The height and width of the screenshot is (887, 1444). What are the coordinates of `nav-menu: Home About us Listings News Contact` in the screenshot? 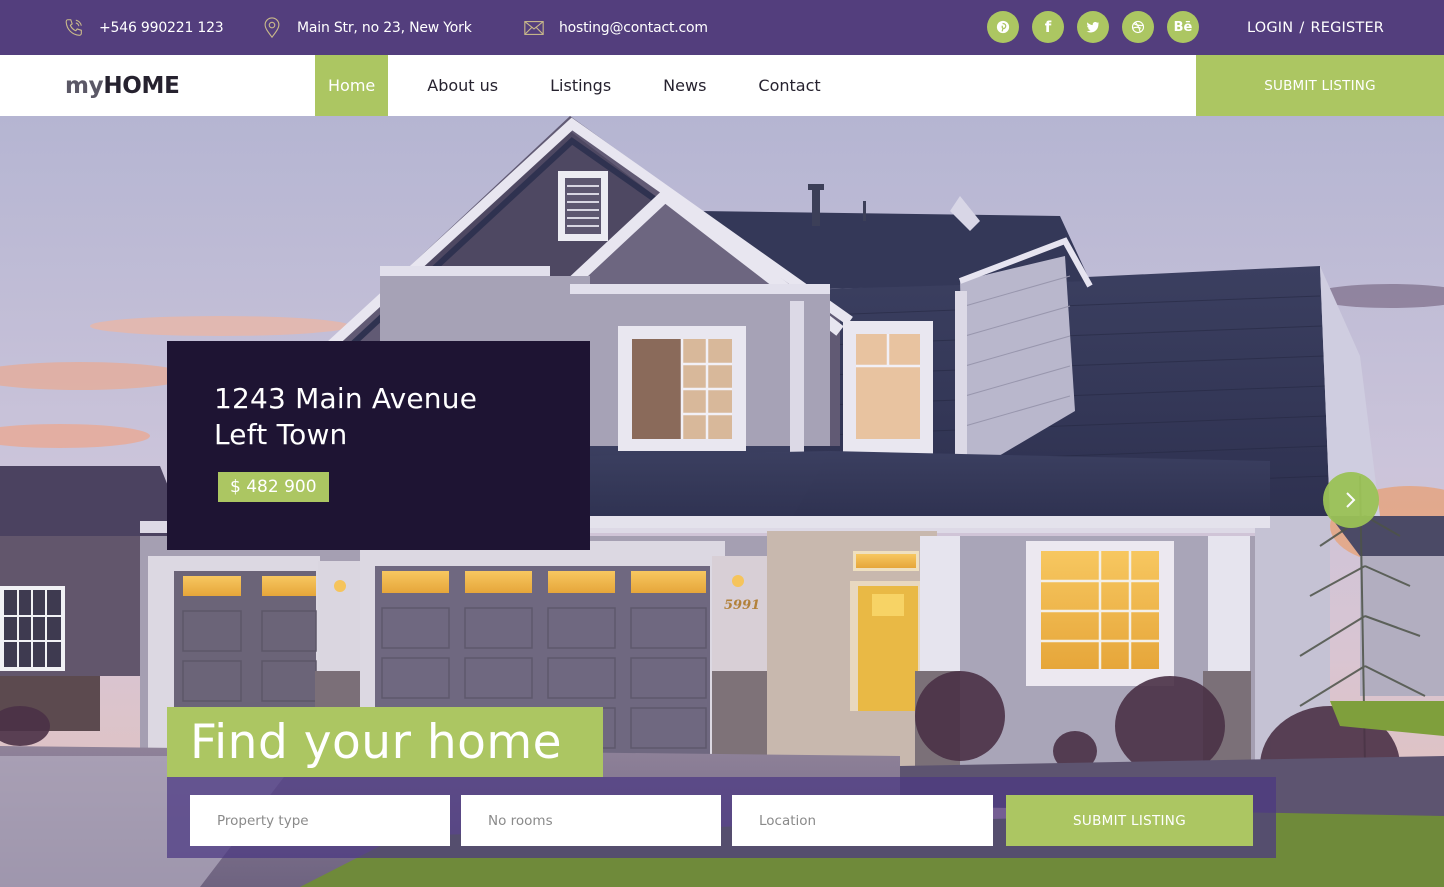 It's located at (587, 85).